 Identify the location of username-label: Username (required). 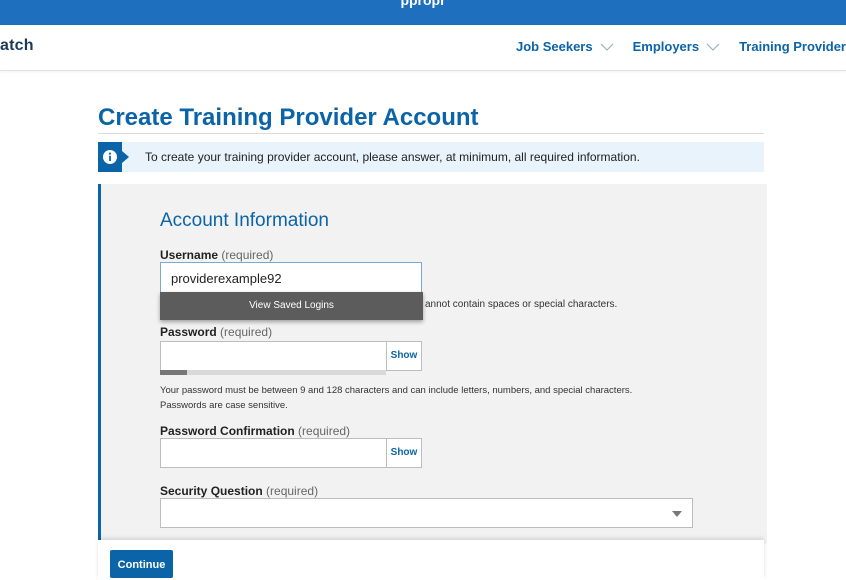
(216, 255).